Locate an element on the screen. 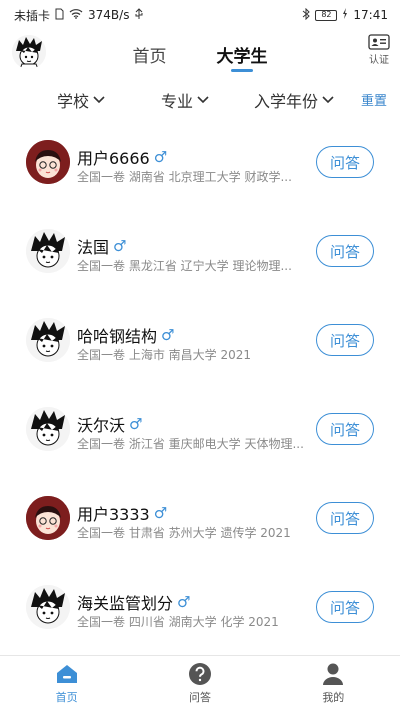 This screenshot has width=400, height=711. list-item: 法国 ♂ 全国一卷 黑龙江省 辽宁大学 理论物理... 问答 is located at coordinates (200, 251).